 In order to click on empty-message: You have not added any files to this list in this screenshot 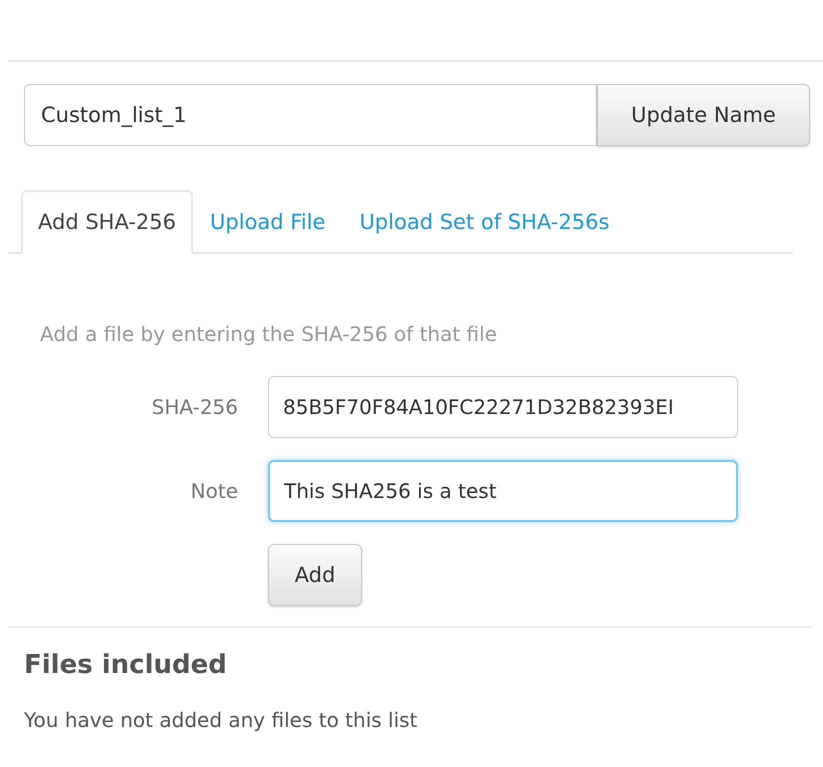, I will do `click(221, 720)`.